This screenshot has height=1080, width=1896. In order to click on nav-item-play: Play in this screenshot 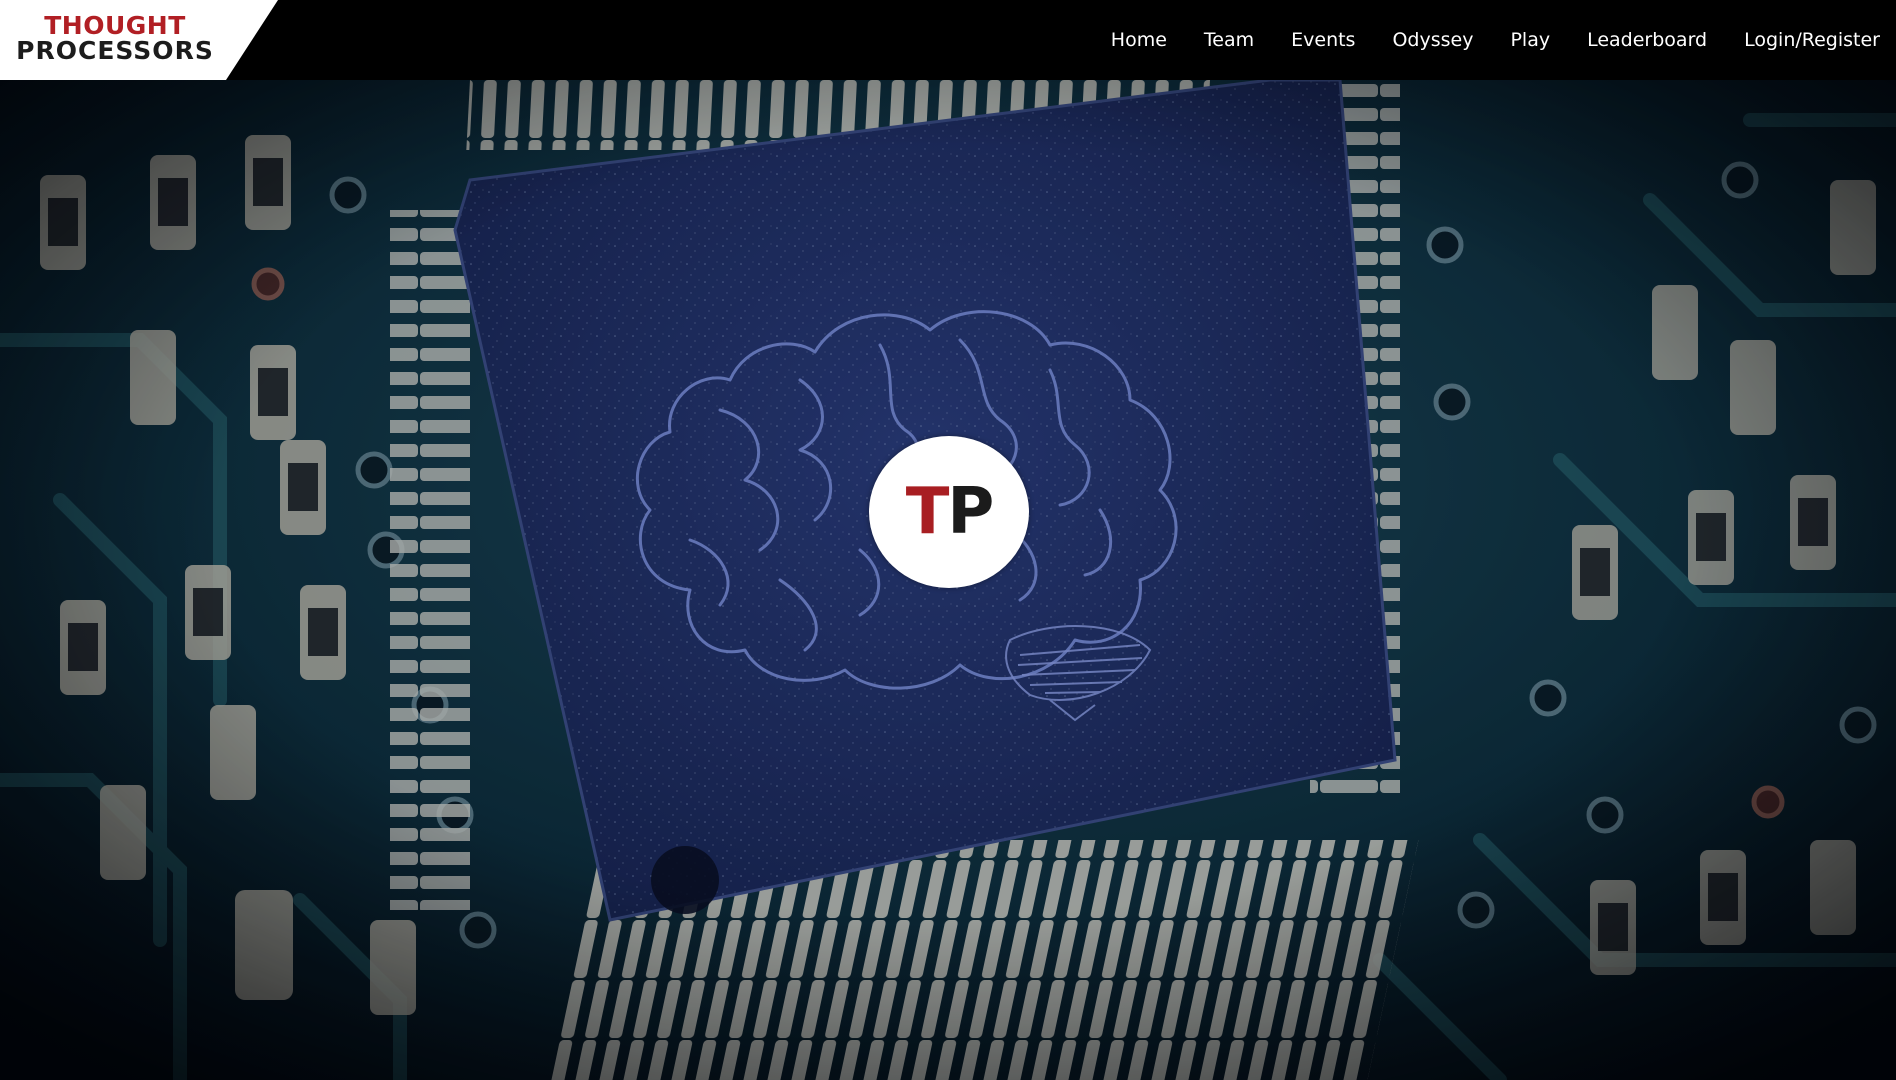, I will do `click(1530, 40)`.